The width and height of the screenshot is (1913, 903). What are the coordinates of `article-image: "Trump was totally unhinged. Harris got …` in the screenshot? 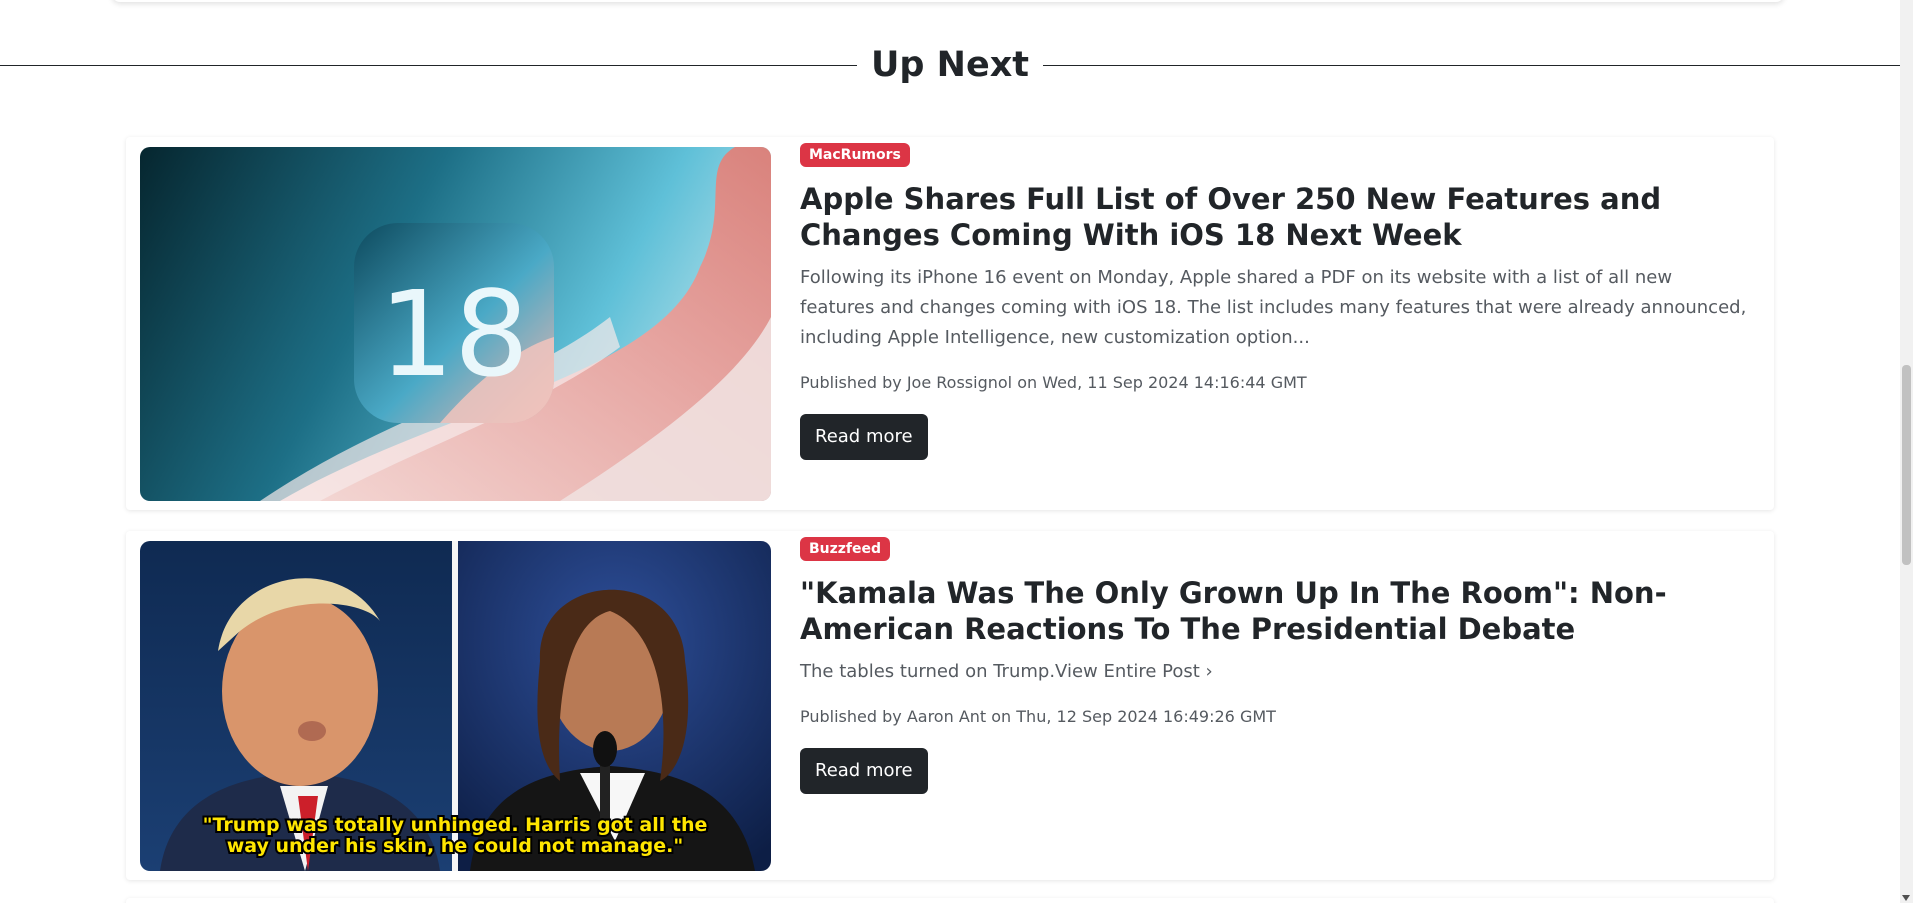 It's located at (455, 706).